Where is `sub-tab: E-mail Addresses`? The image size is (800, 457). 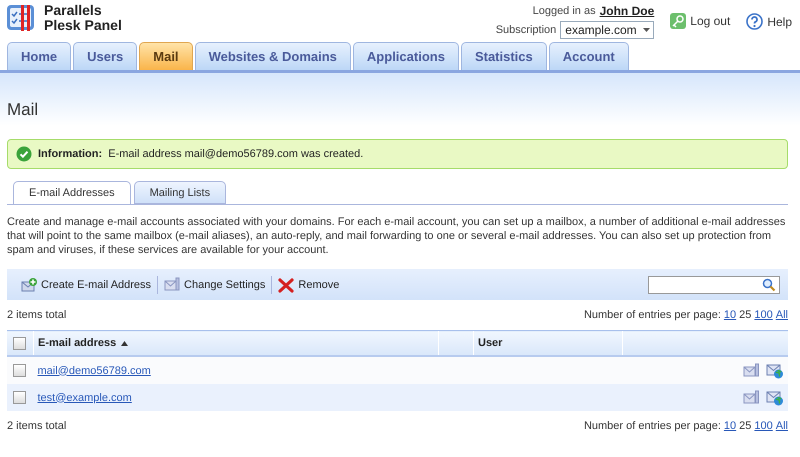
sub-tab: E-mail Addresses is located at coordinates (72, 193).